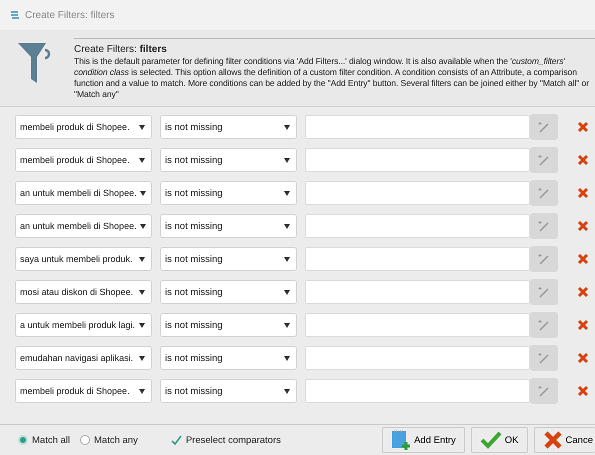 The image size is (595, 455). I want to click on header-description: This is the default parameter for defining filter conditions via 'Add Filters...' dialog window. It is also available when the 'custom_filters' condition class is selected. This option allows the definition of a custom filter condition. A condition consists of an Attribute, a comparison function and a value to match. More conditions can be added by the "Add Entry" button. Several filters can be joined either by "Match all" or "Match any", so click(332, 78).